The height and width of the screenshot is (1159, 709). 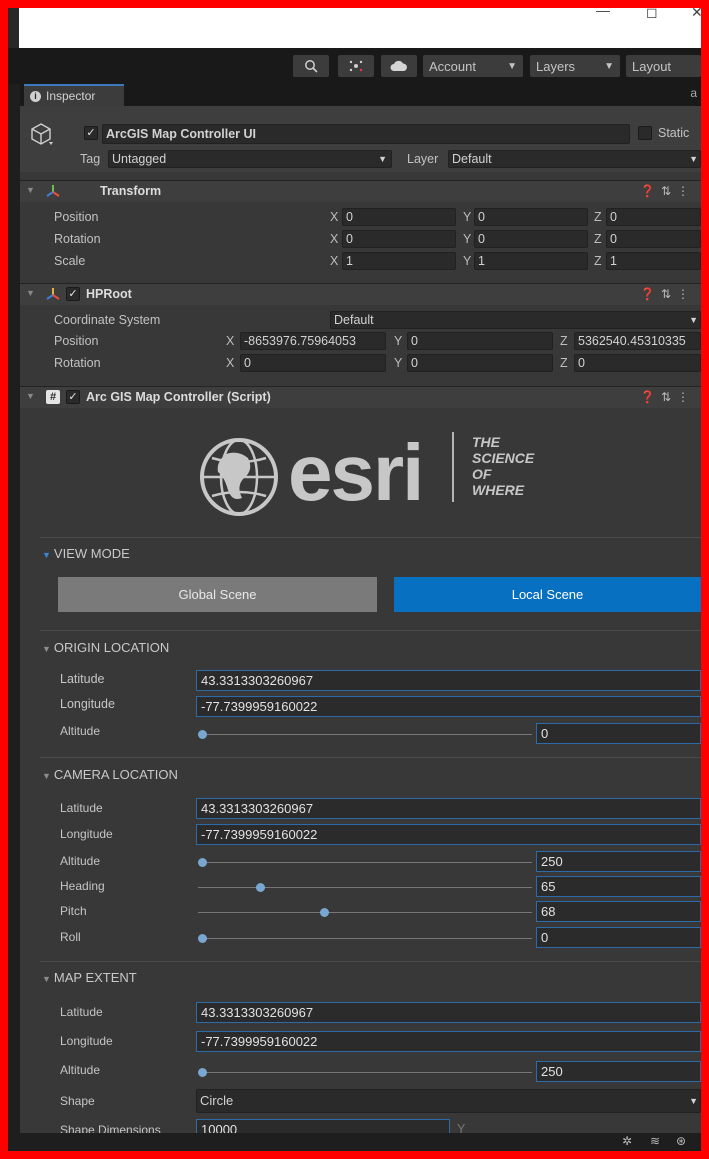 What do you see at coordinates (618, 861) in the screenshot?
I see `camera-altitude-field: 250` at bounding box center [618, 861].